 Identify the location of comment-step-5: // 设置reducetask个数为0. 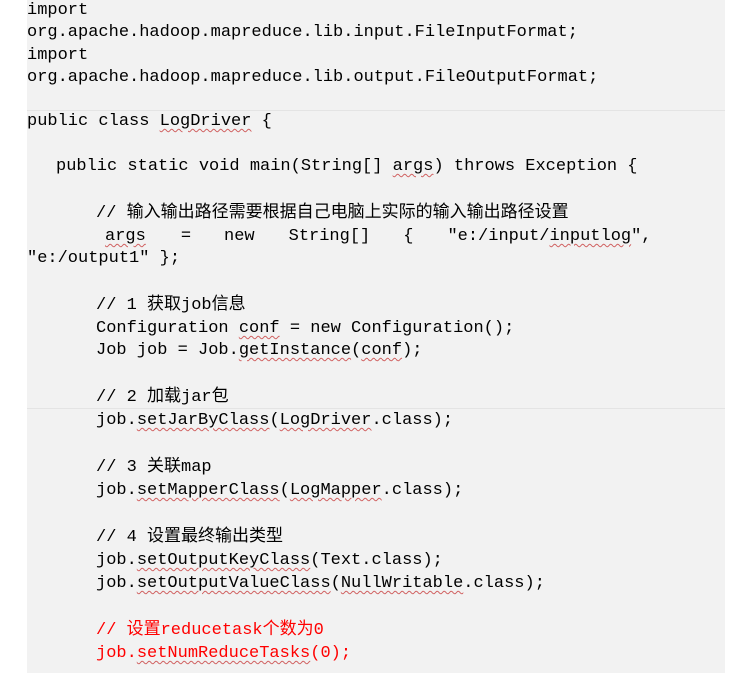
(210, 630).